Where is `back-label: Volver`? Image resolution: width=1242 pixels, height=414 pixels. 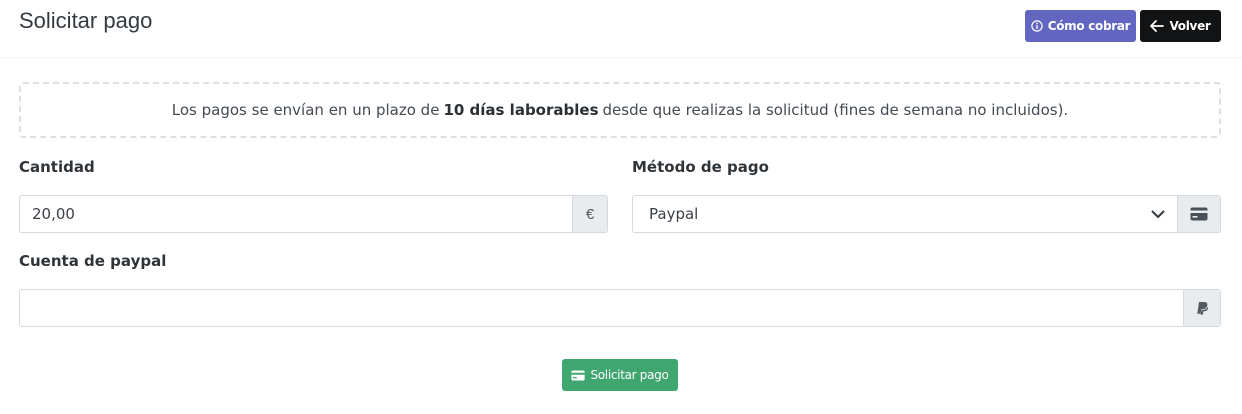
back-label: Volver is located at coordinates (1190, 26).